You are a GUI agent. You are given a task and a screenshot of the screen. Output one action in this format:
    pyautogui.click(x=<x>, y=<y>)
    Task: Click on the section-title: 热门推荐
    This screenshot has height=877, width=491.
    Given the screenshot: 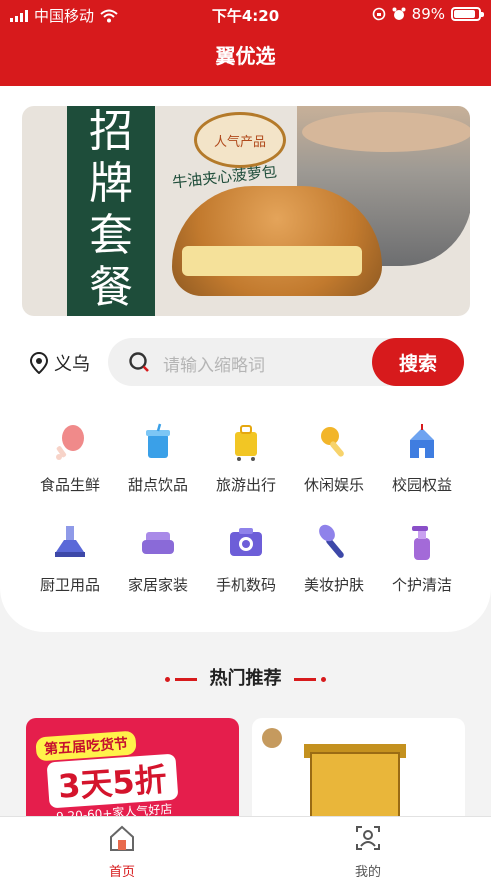 What is the action you would take?
    pyautogui.click(x=245, y=678)
    